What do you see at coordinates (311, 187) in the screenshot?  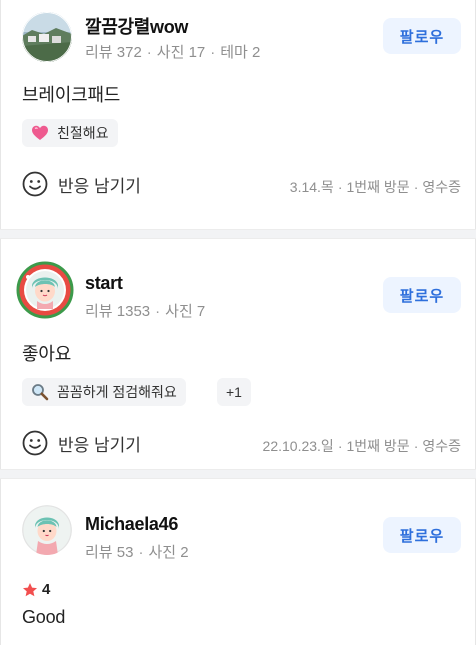 I see `visit-date: 3.14.목` at bounding box center [311, 187].